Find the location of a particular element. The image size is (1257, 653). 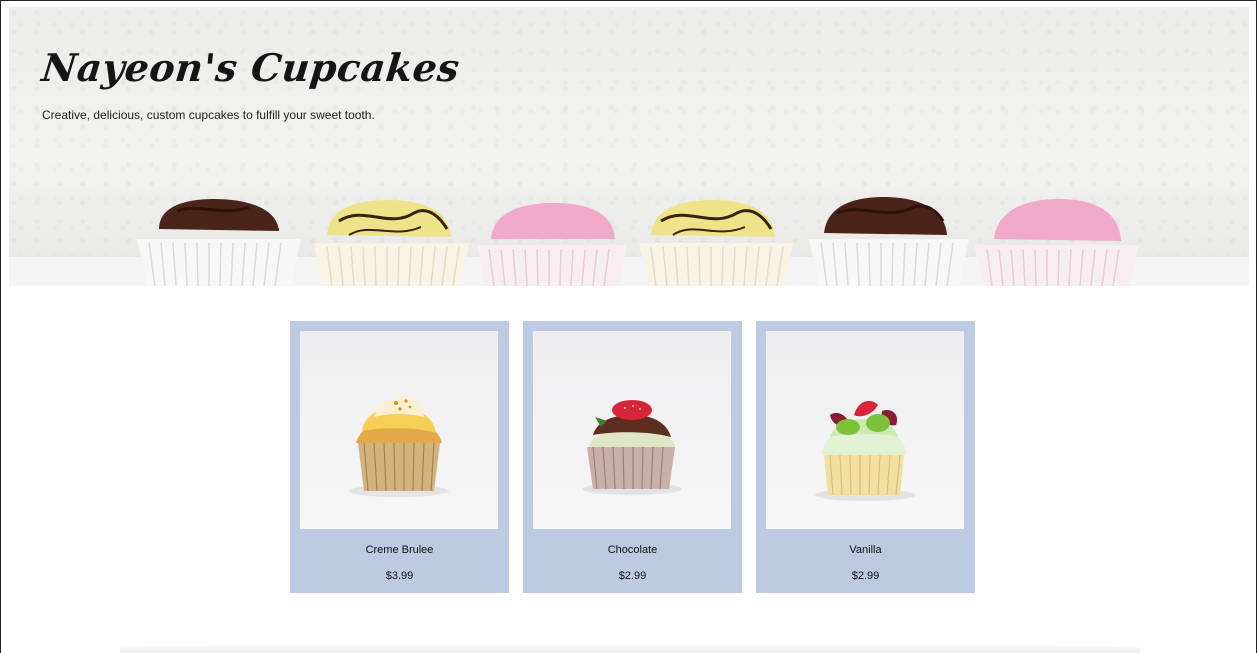

product-card-vanilla: Vanilla $2.99 is located at coordinates (865, 457).